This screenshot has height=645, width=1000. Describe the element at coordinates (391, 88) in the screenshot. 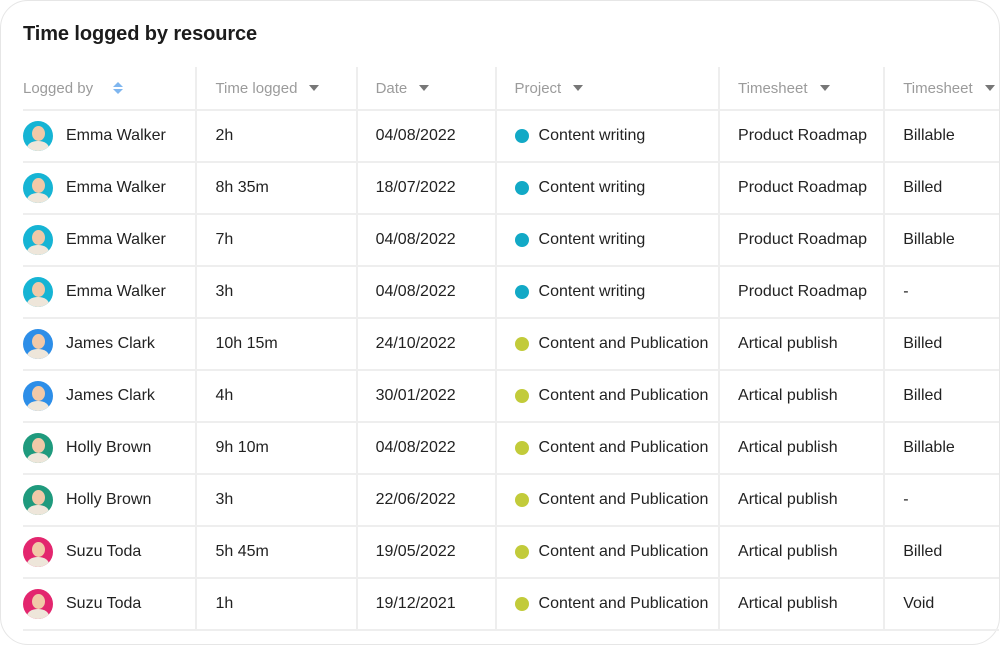

I see `column-label: Date` at that location.